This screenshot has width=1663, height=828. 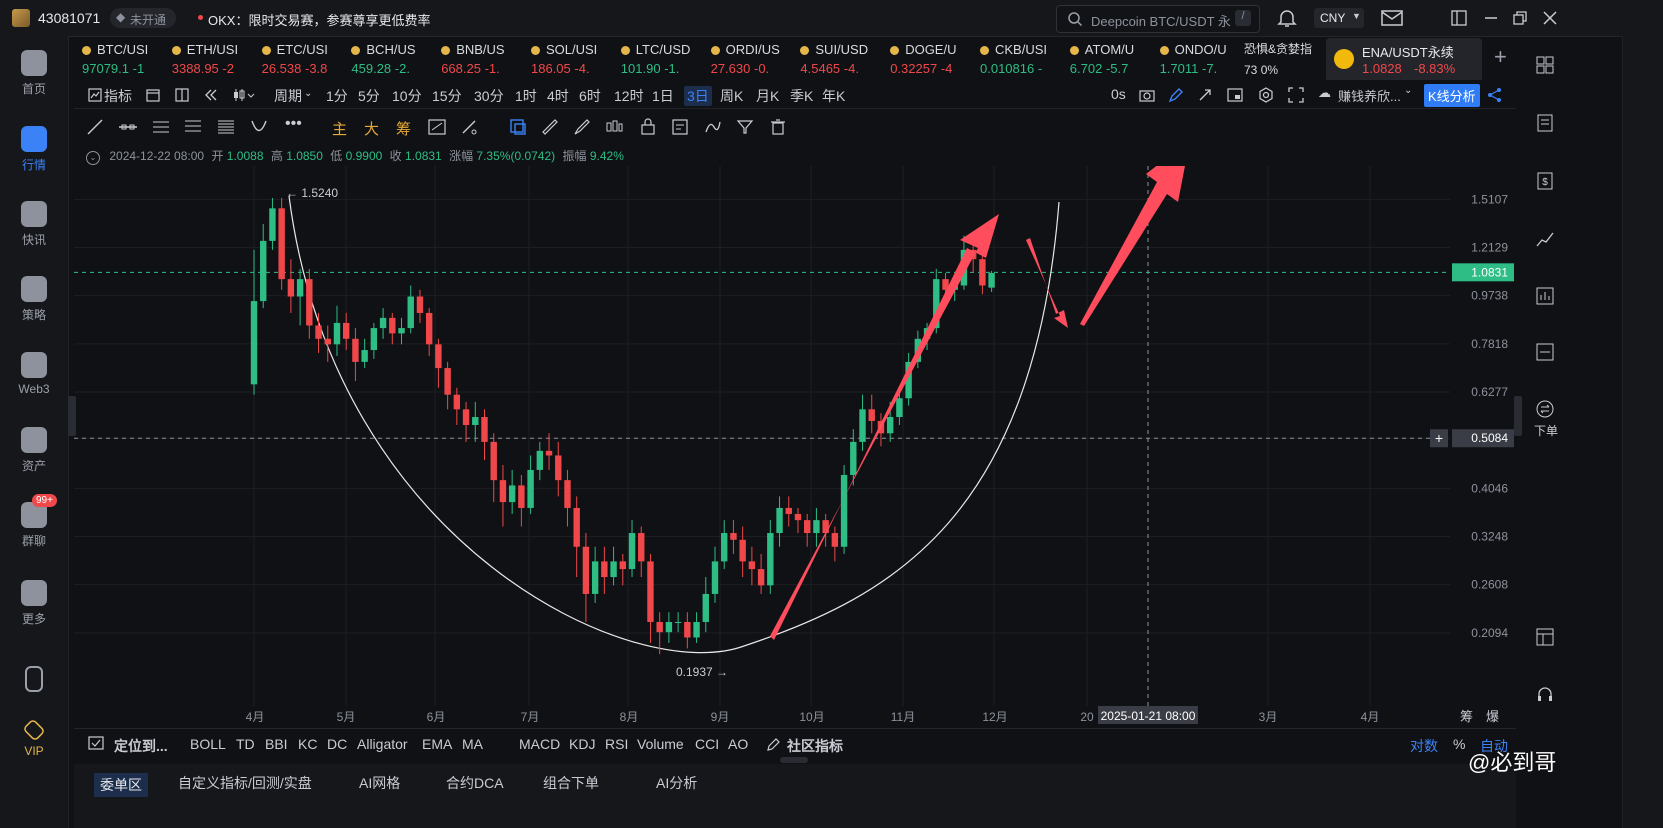 I want to click on main-chart-tool: 主, so click(x=339, y=128).